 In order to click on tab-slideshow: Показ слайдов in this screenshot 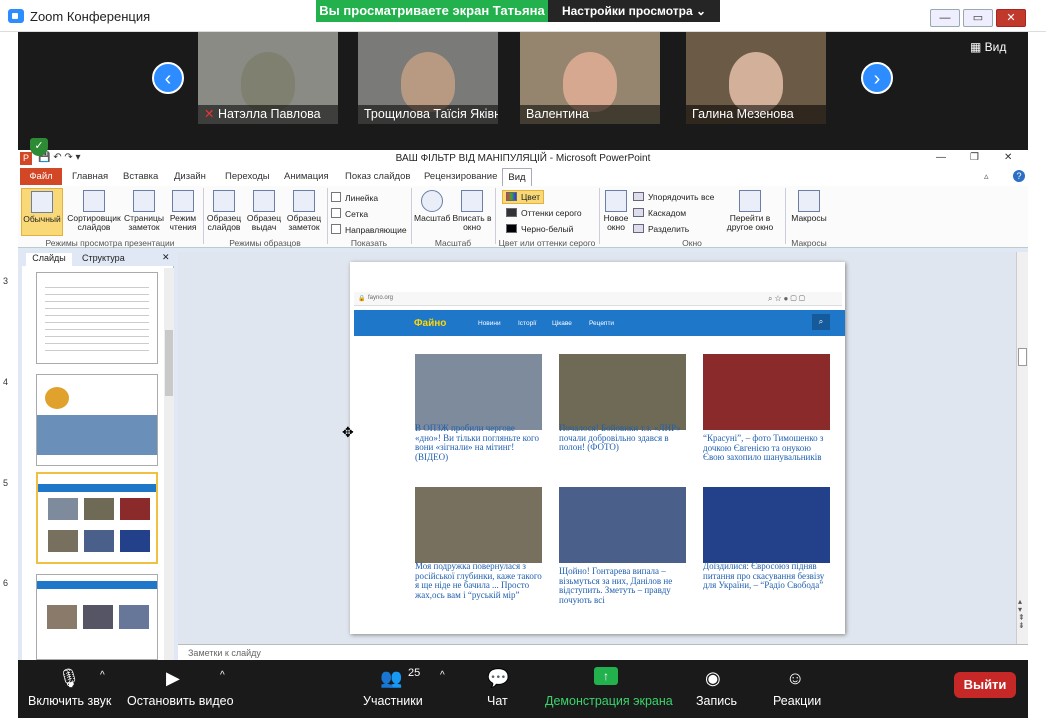, I will do `click(377, 176)`.